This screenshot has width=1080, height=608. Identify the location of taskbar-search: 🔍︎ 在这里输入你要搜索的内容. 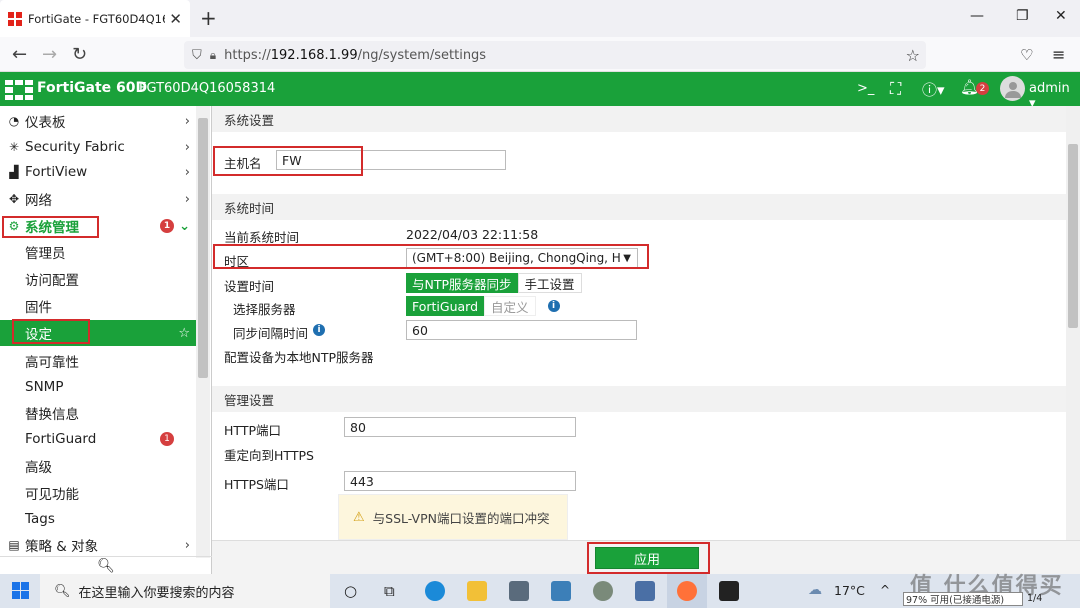
(185, 591).